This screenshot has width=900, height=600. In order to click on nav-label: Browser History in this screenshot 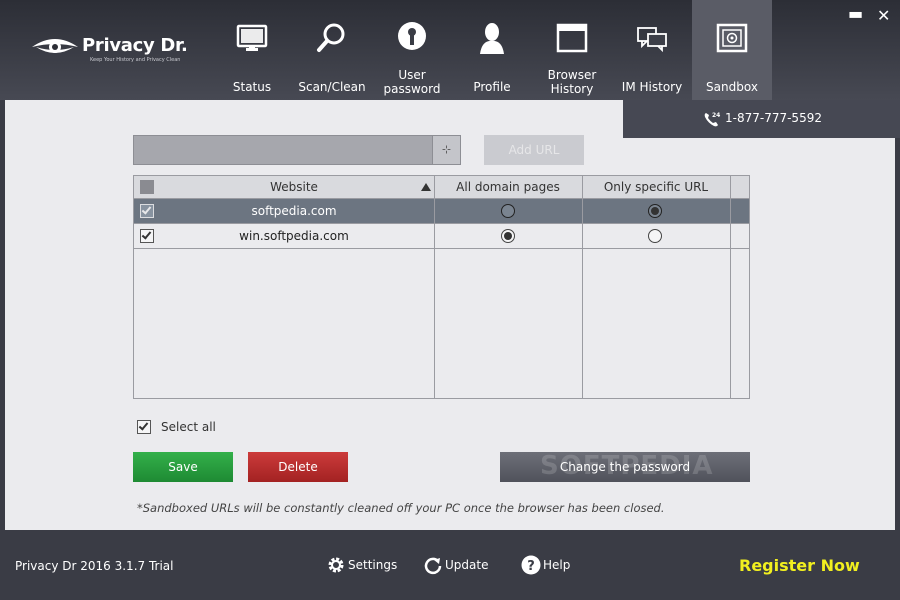, I will do `click(572, 82)`.